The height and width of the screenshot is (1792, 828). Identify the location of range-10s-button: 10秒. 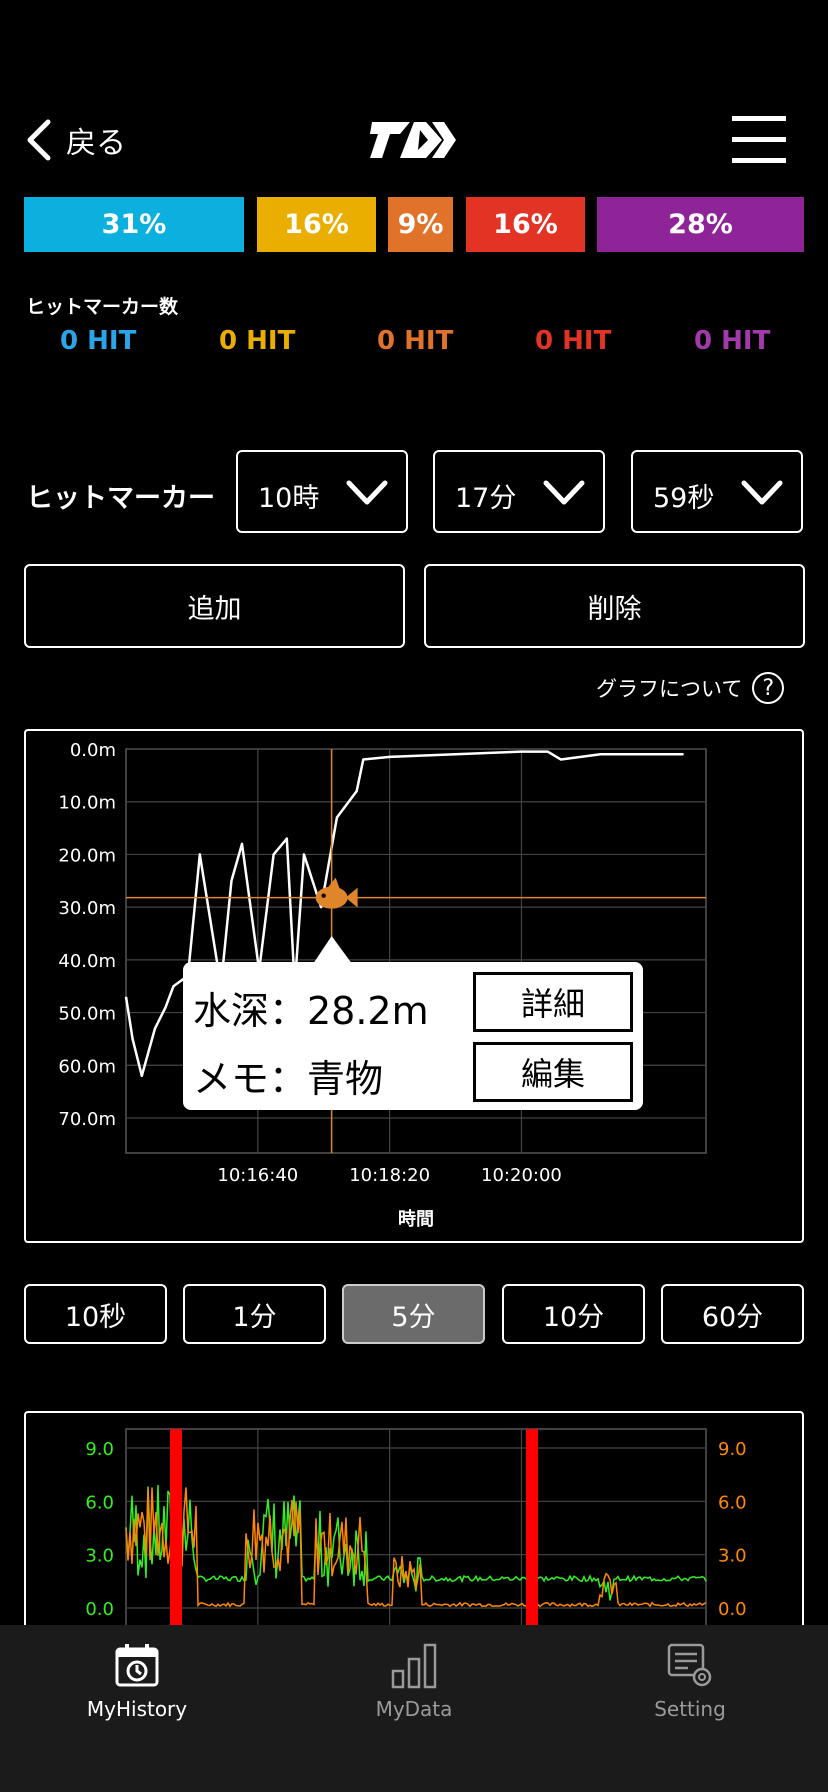
(95, 1314).